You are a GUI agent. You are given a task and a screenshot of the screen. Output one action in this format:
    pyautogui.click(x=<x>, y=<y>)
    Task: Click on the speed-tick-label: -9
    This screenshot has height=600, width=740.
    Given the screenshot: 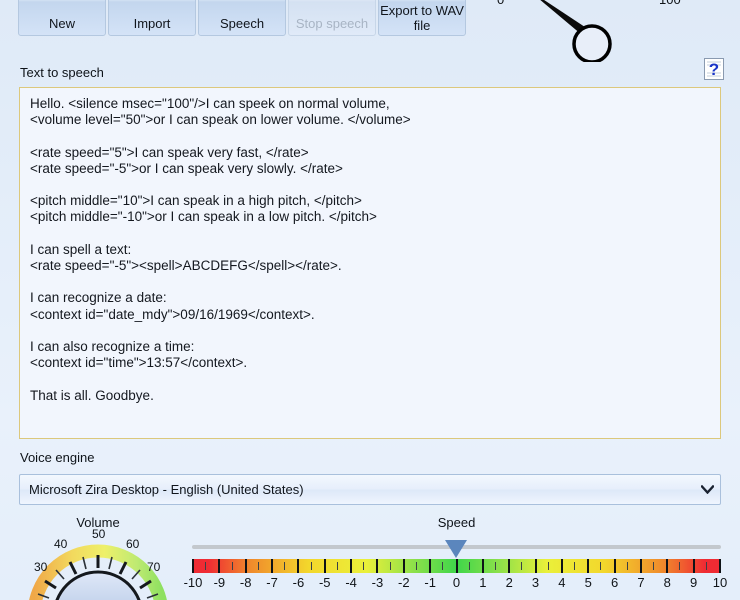 What is the action you would take?
    pyautogui.click(x=219, y=582)
    